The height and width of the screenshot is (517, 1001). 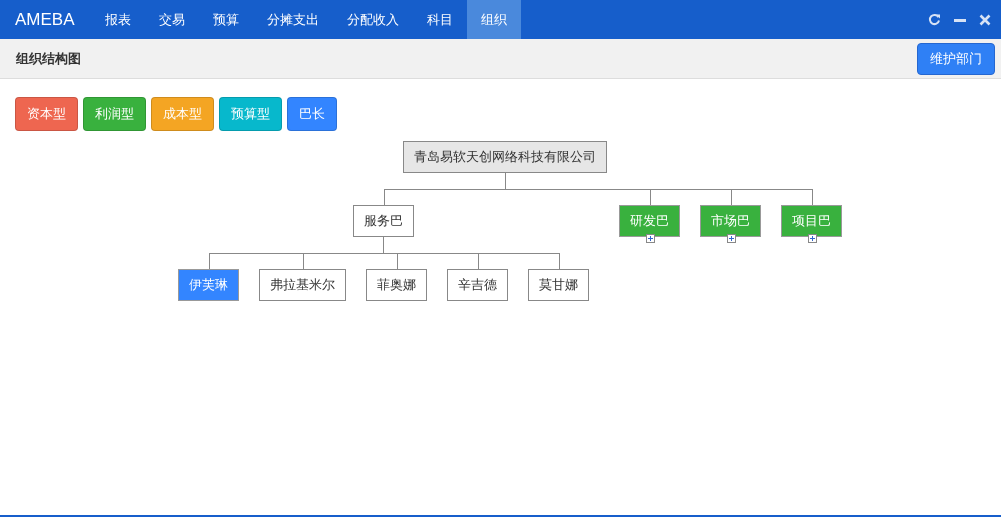 I want to click on legend-tag: 资本型, so click(x=46, y=114).